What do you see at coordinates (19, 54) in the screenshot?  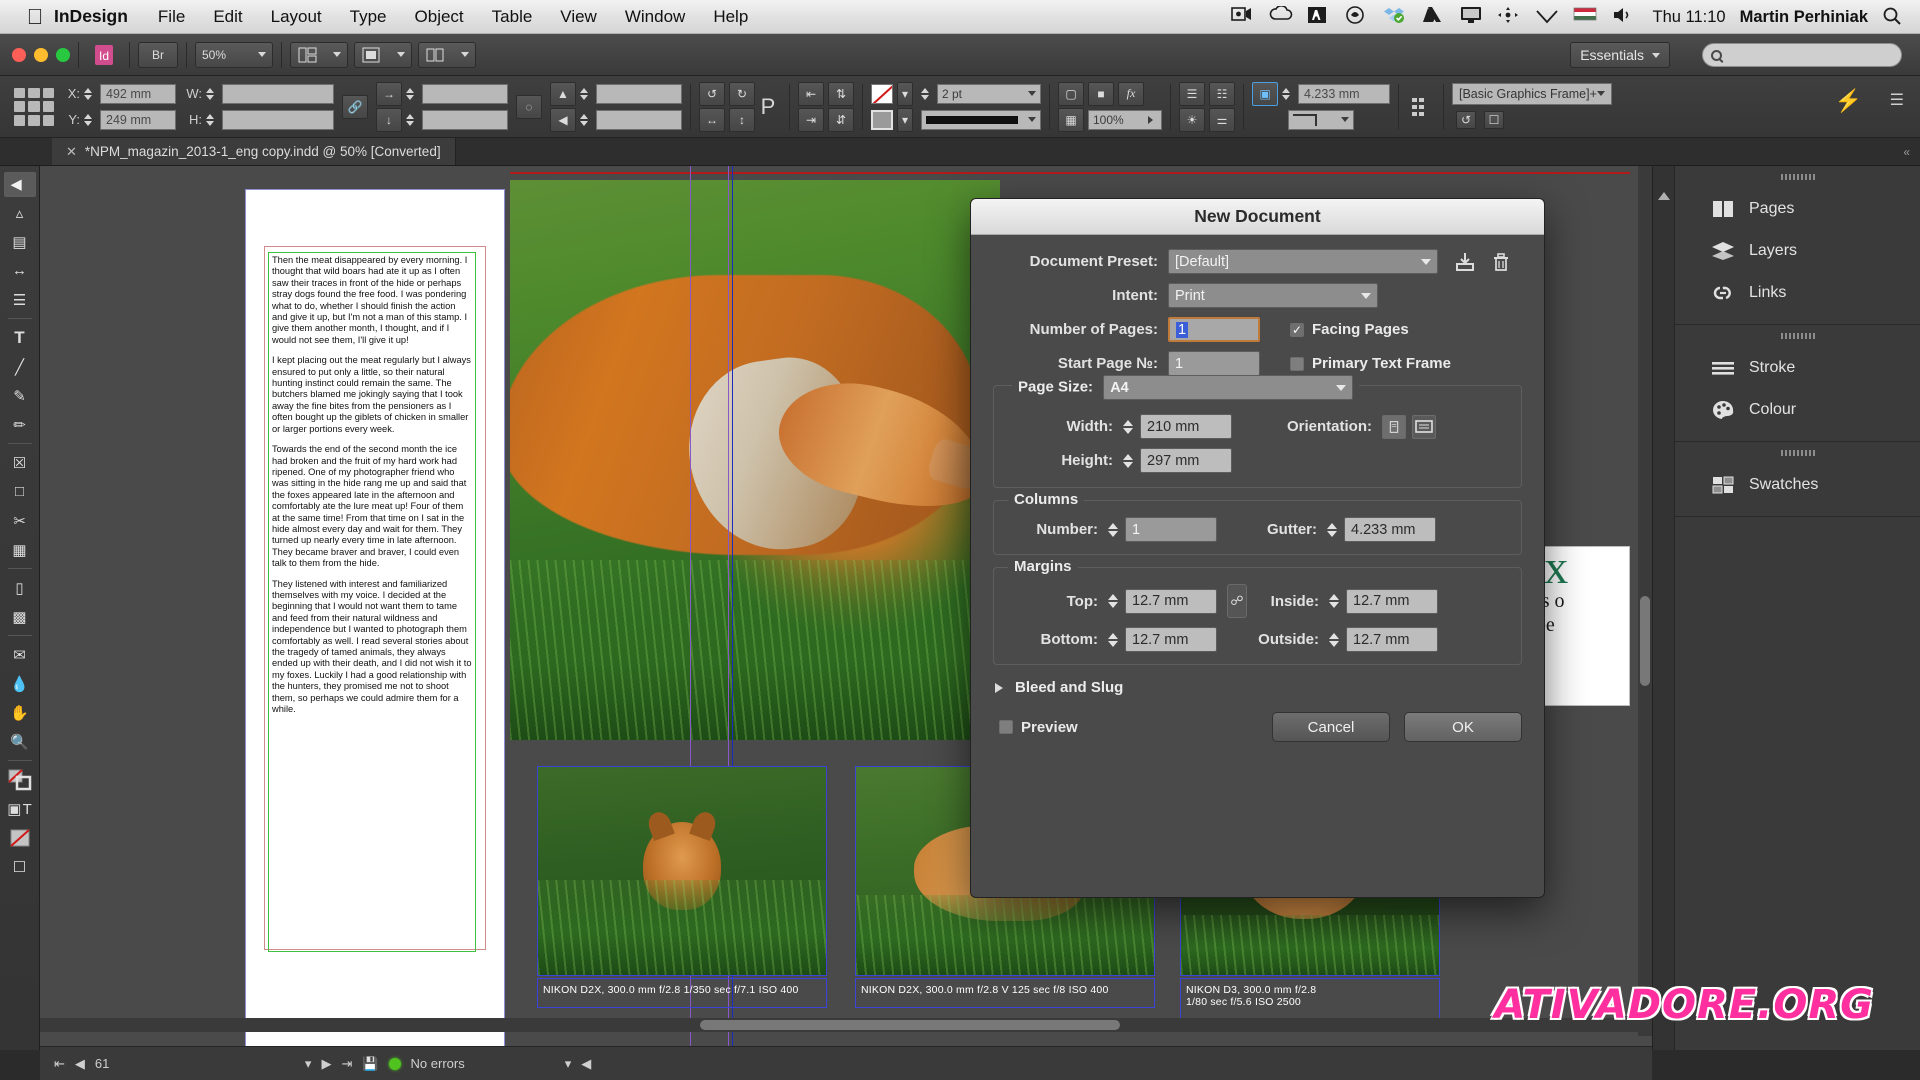 I see `close-window-button` at bounding box center [19, 54].